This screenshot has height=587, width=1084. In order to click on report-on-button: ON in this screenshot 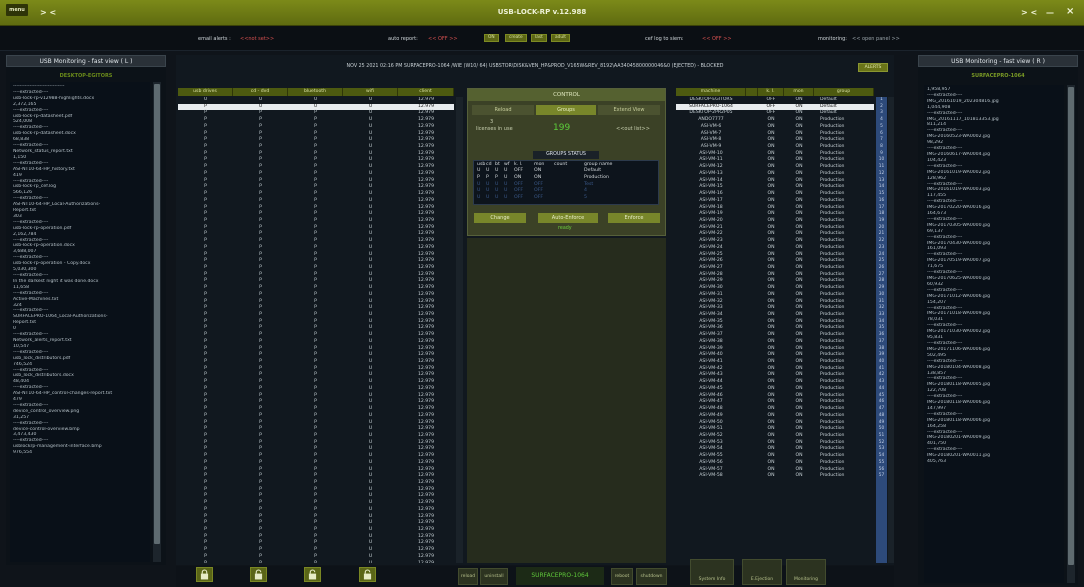, I will do `click(491, 38)`.